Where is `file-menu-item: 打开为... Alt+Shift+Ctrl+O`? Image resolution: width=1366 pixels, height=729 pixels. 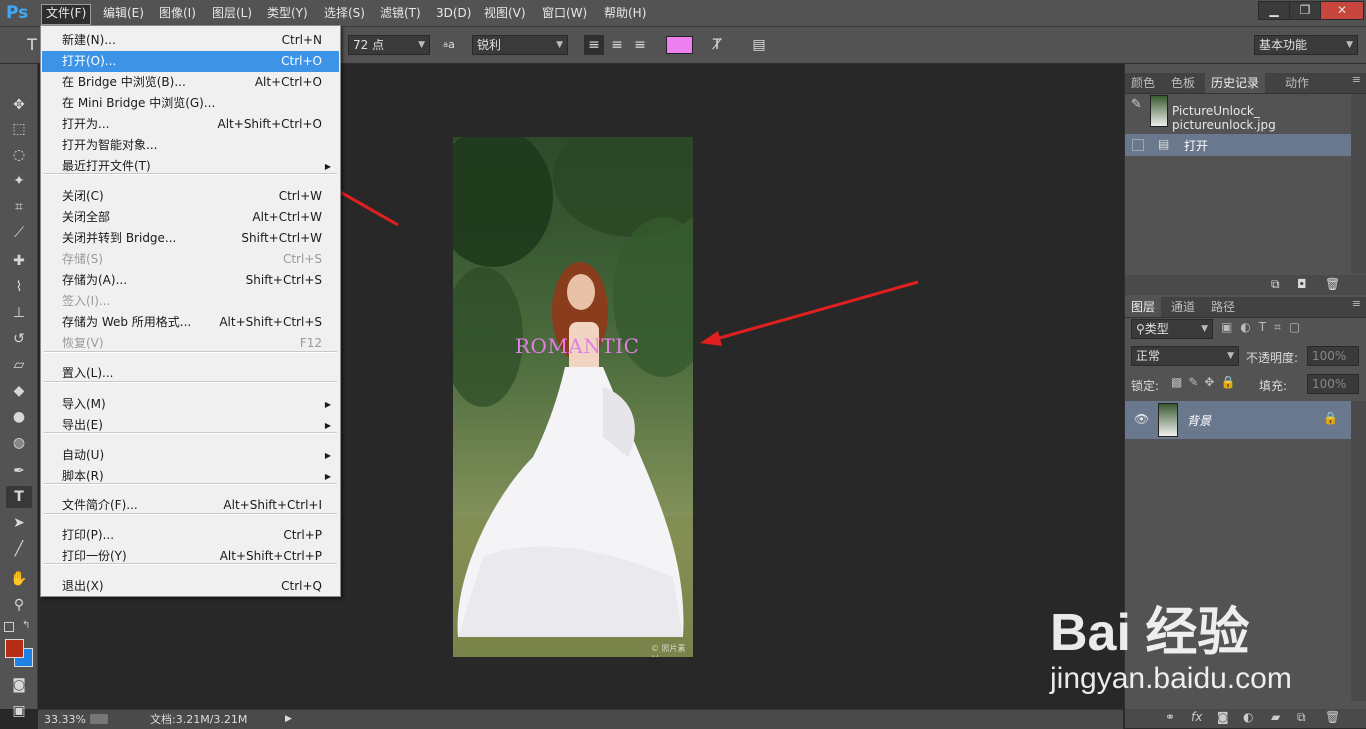 file-menu-item: 打开为... Alt+Shift+Ctrl+O is located at coordinates (190, 124).